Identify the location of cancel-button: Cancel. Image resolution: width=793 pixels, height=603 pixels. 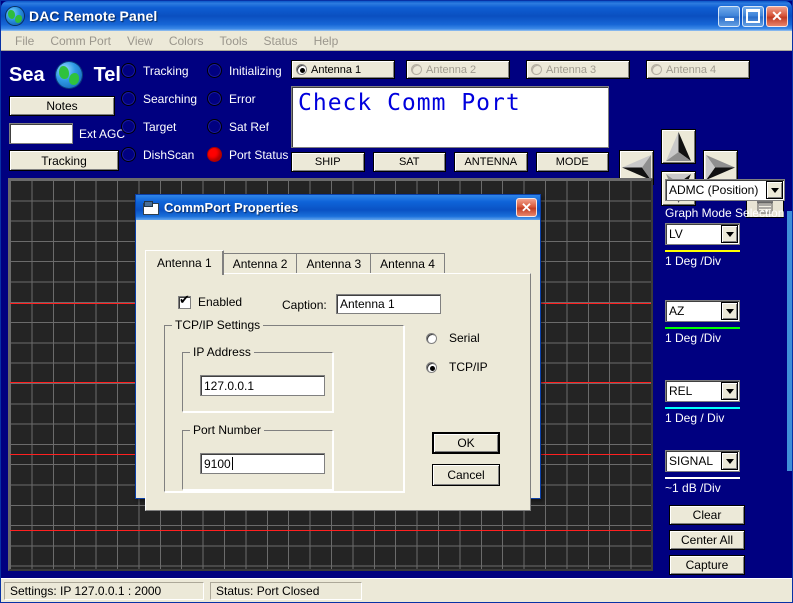
(466, 475).